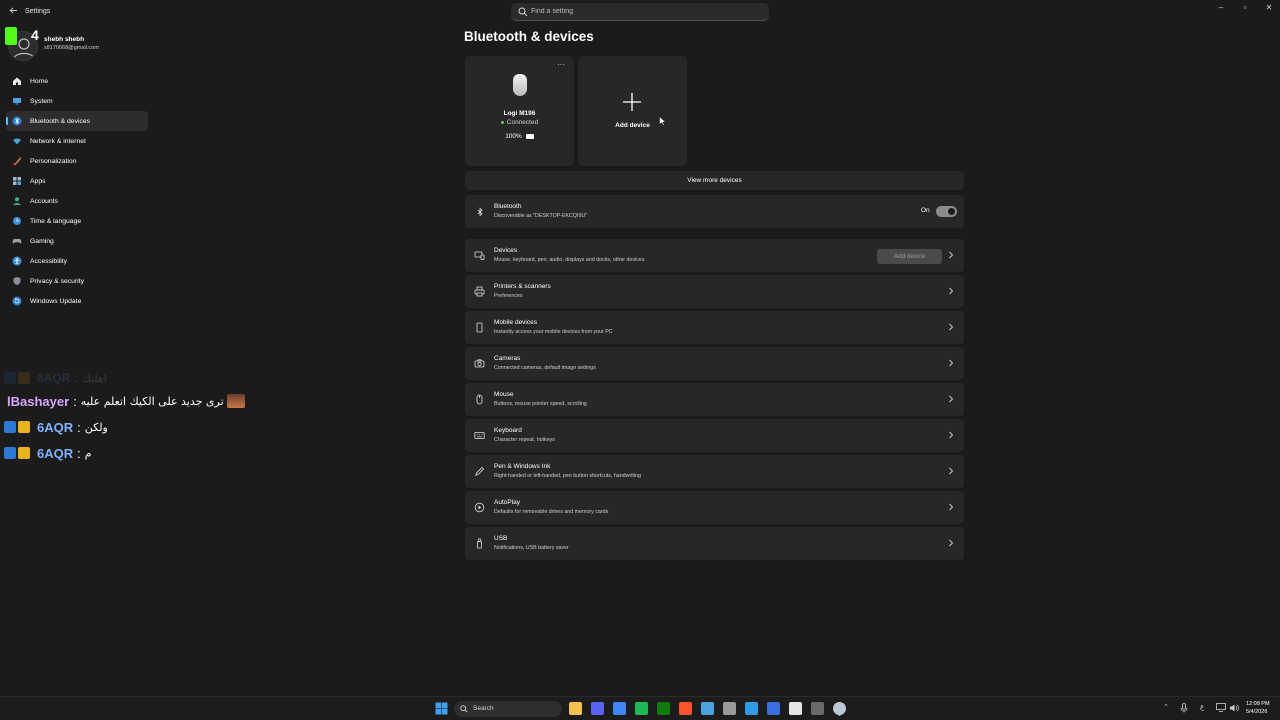 The width and height of the screenshot is (1280, 720). I want to click on chevron-up-icon: ⌃, so click(1166, 707).